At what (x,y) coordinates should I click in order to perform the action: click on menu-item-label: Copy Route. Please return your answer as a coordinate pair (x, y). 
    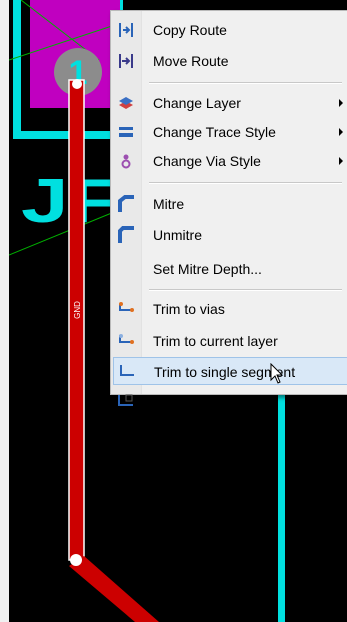
    Looking at the image, I should click on (190, 30).